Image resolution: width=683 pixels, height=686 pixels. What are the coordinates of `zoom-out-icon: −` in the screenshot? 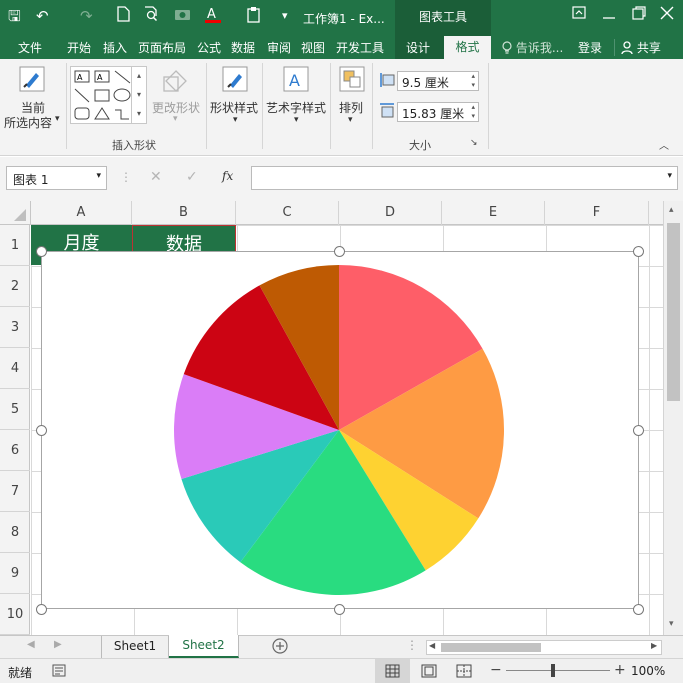 It's located at (496, 670).